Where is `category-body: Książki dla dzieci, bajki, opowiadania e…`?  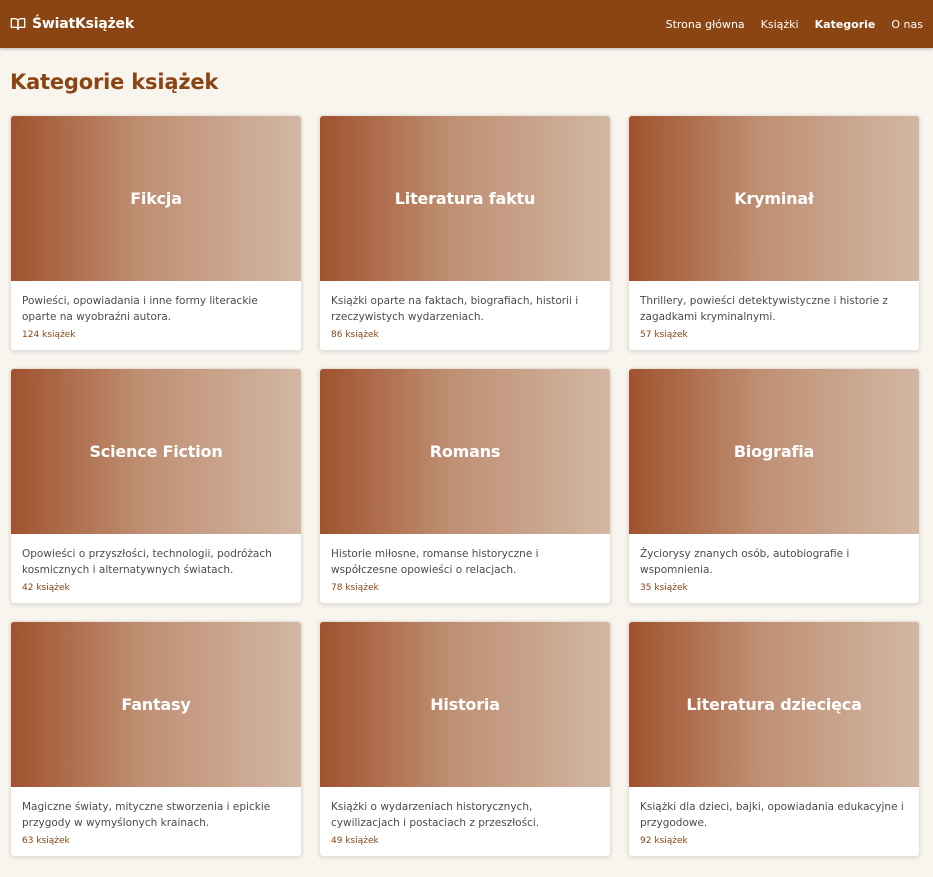 category-body: Książki dla dzieci, bajki, opowiadania e… is located at coordinates (774, 821).